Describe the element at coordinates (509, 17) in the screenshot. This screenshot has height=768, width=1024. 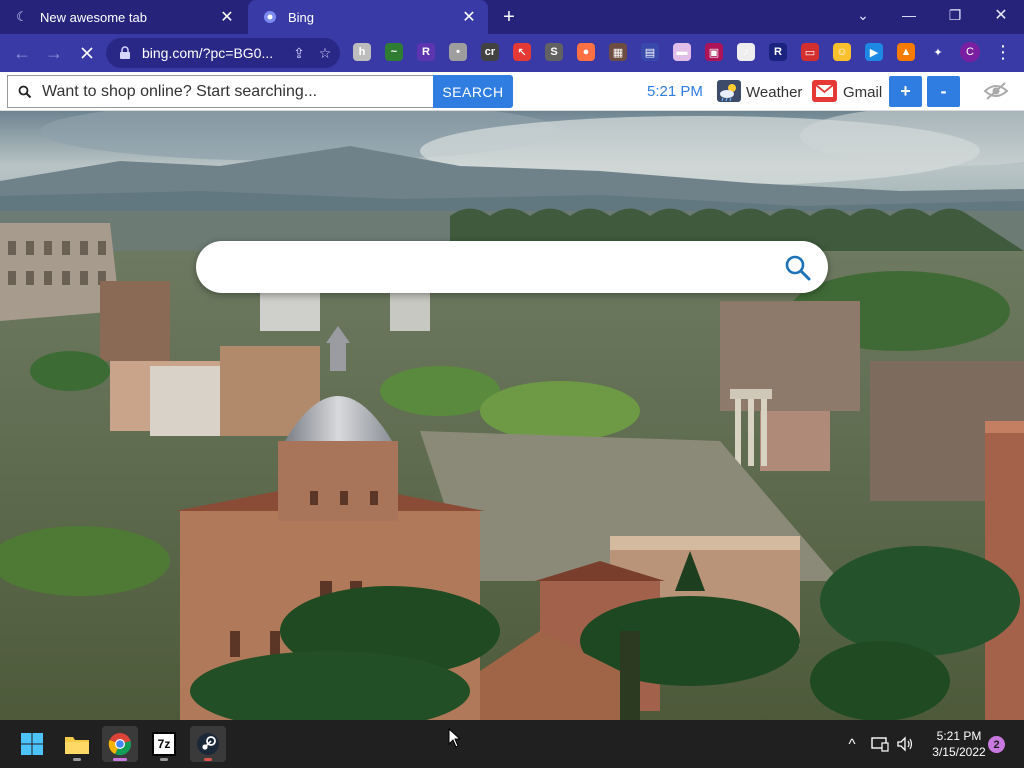
I see `new-tab-button: +` at that location.